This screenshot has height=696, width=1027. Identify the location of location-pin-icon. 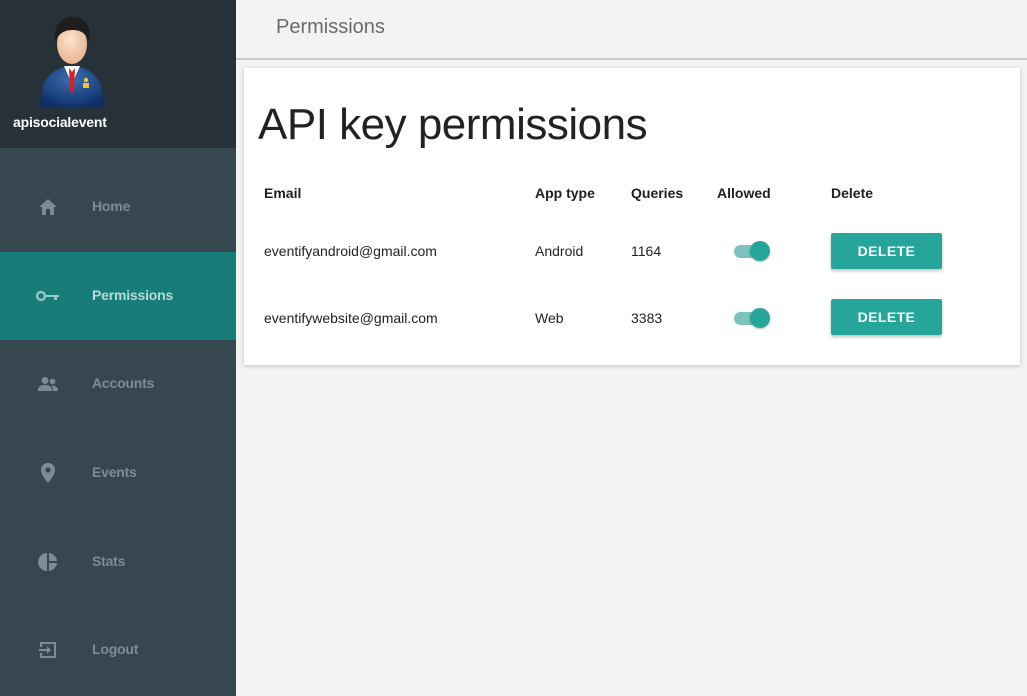
(48, 473).